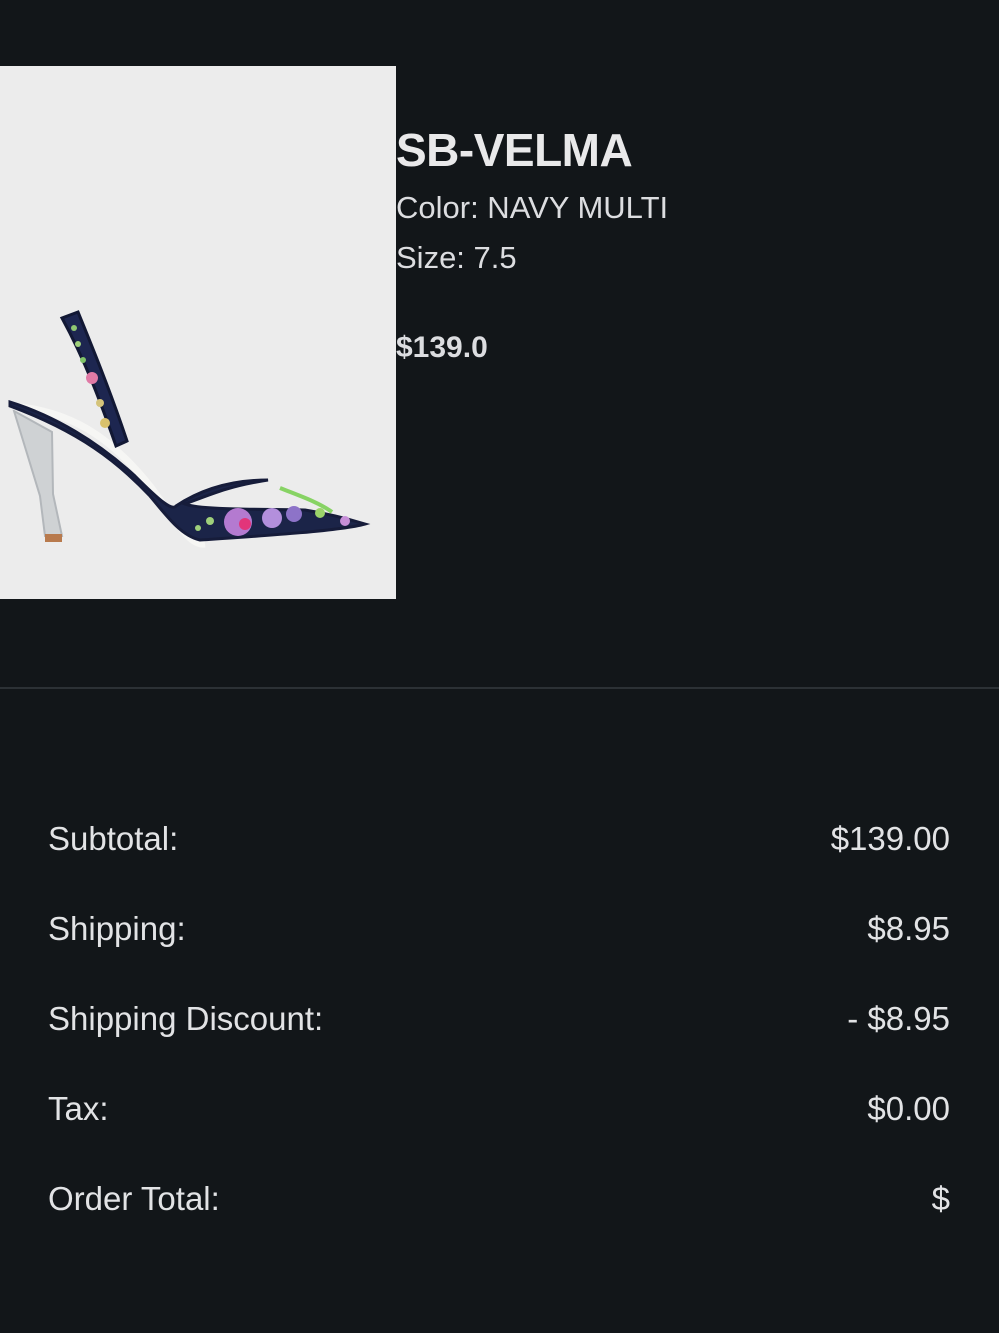 Image resolution: width=999 pixels, height=1333 pixels. Describe the element at coordinates (532, 150) in the screenshot. I see `product-name: SB-VELMA` at that location.